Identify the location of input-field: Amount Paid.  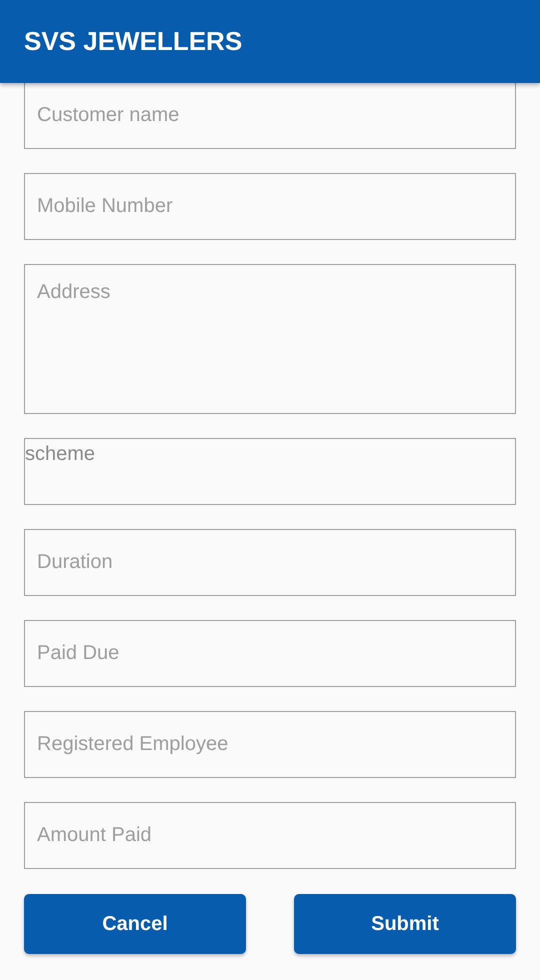
(270, 835).